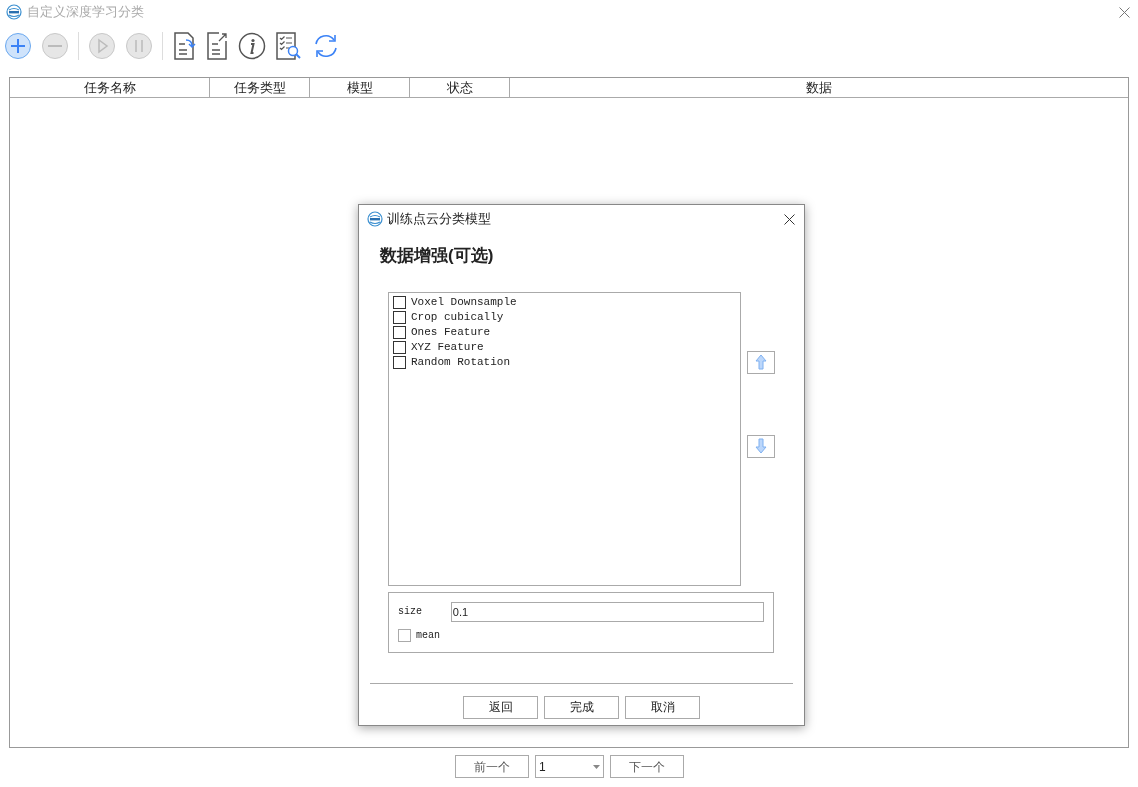 This screenshot has height=787, width=1138. Describe the element at coordinates (360, 87) in the screenshot. I see `column-header: 模型` at that location.